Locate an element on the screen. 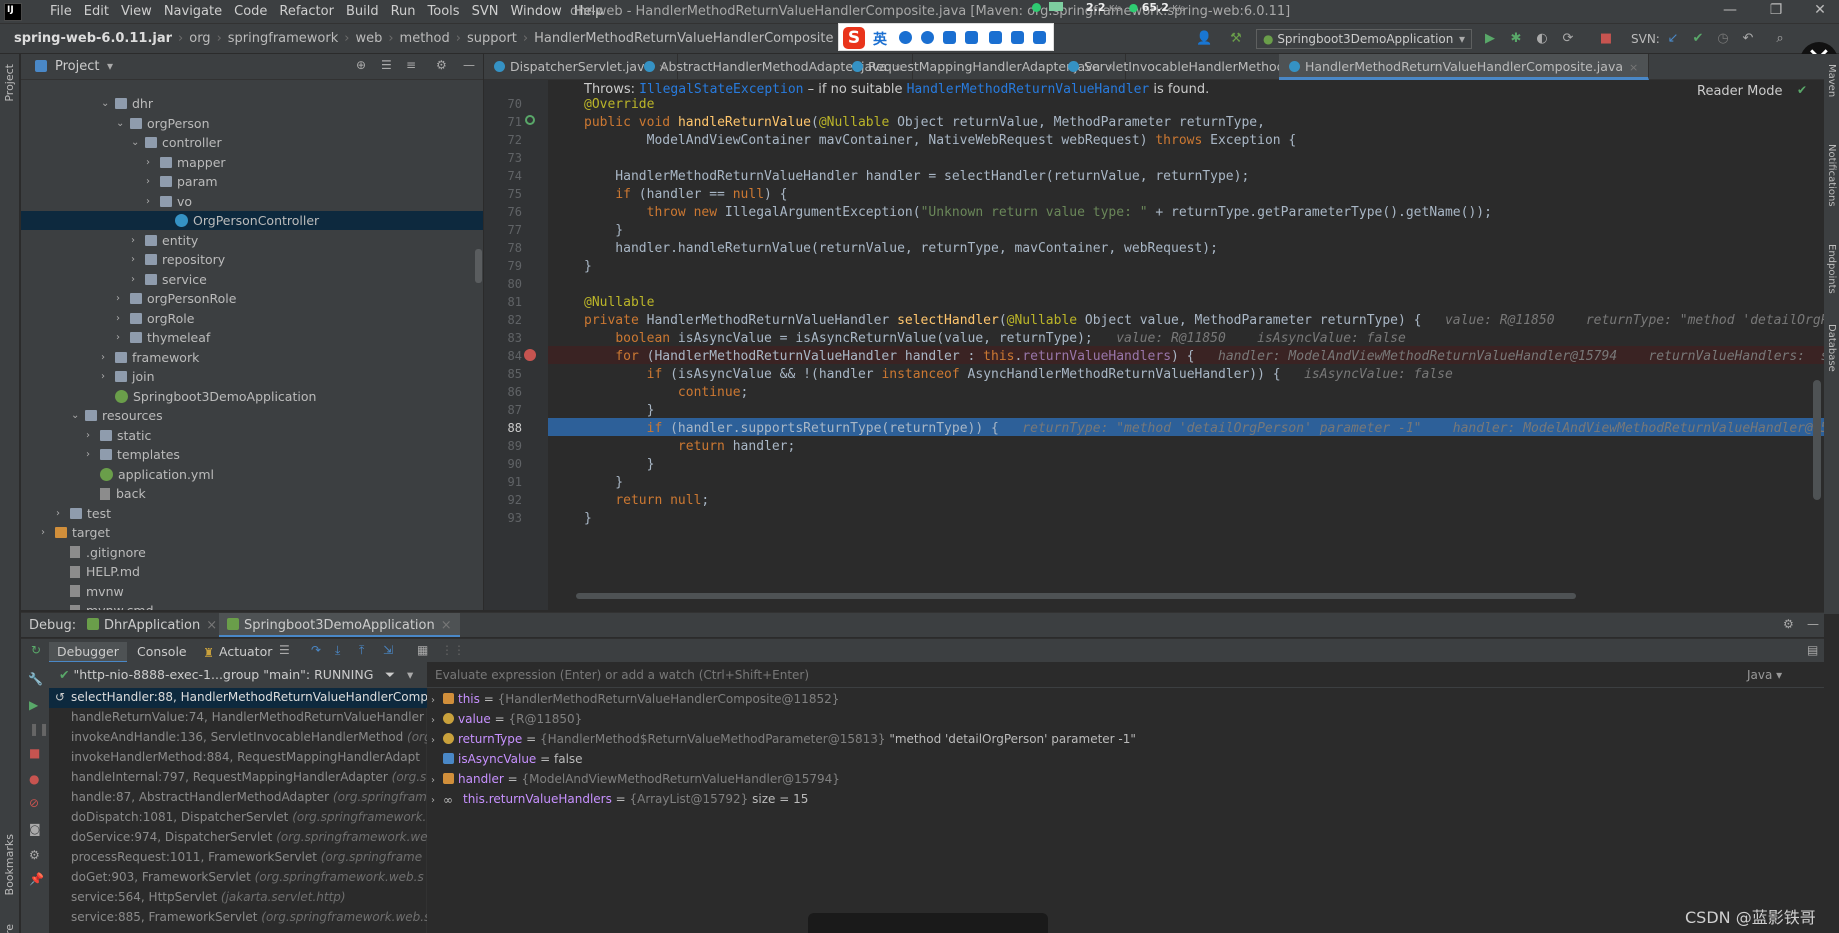 The image size is (1839, 933). tree-item: OrgPersonController is located at coordinates (252, 220).